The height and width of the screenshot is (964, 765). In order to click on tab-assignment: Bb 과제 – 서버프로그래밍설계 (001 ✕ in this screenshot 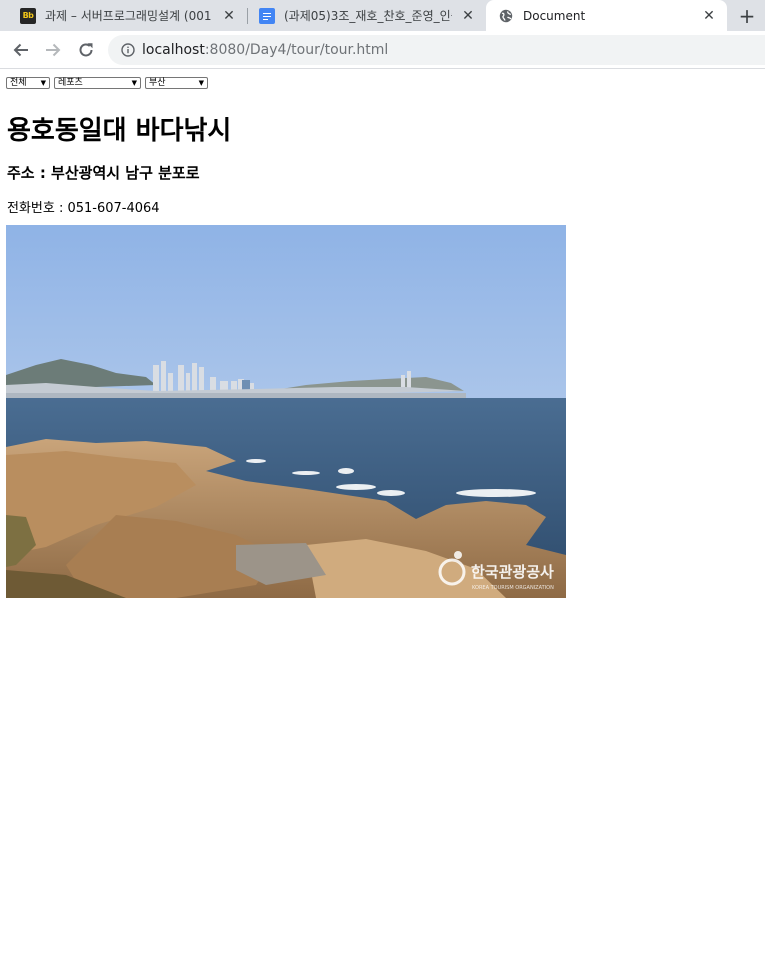, I will do `click(127, 15)`.